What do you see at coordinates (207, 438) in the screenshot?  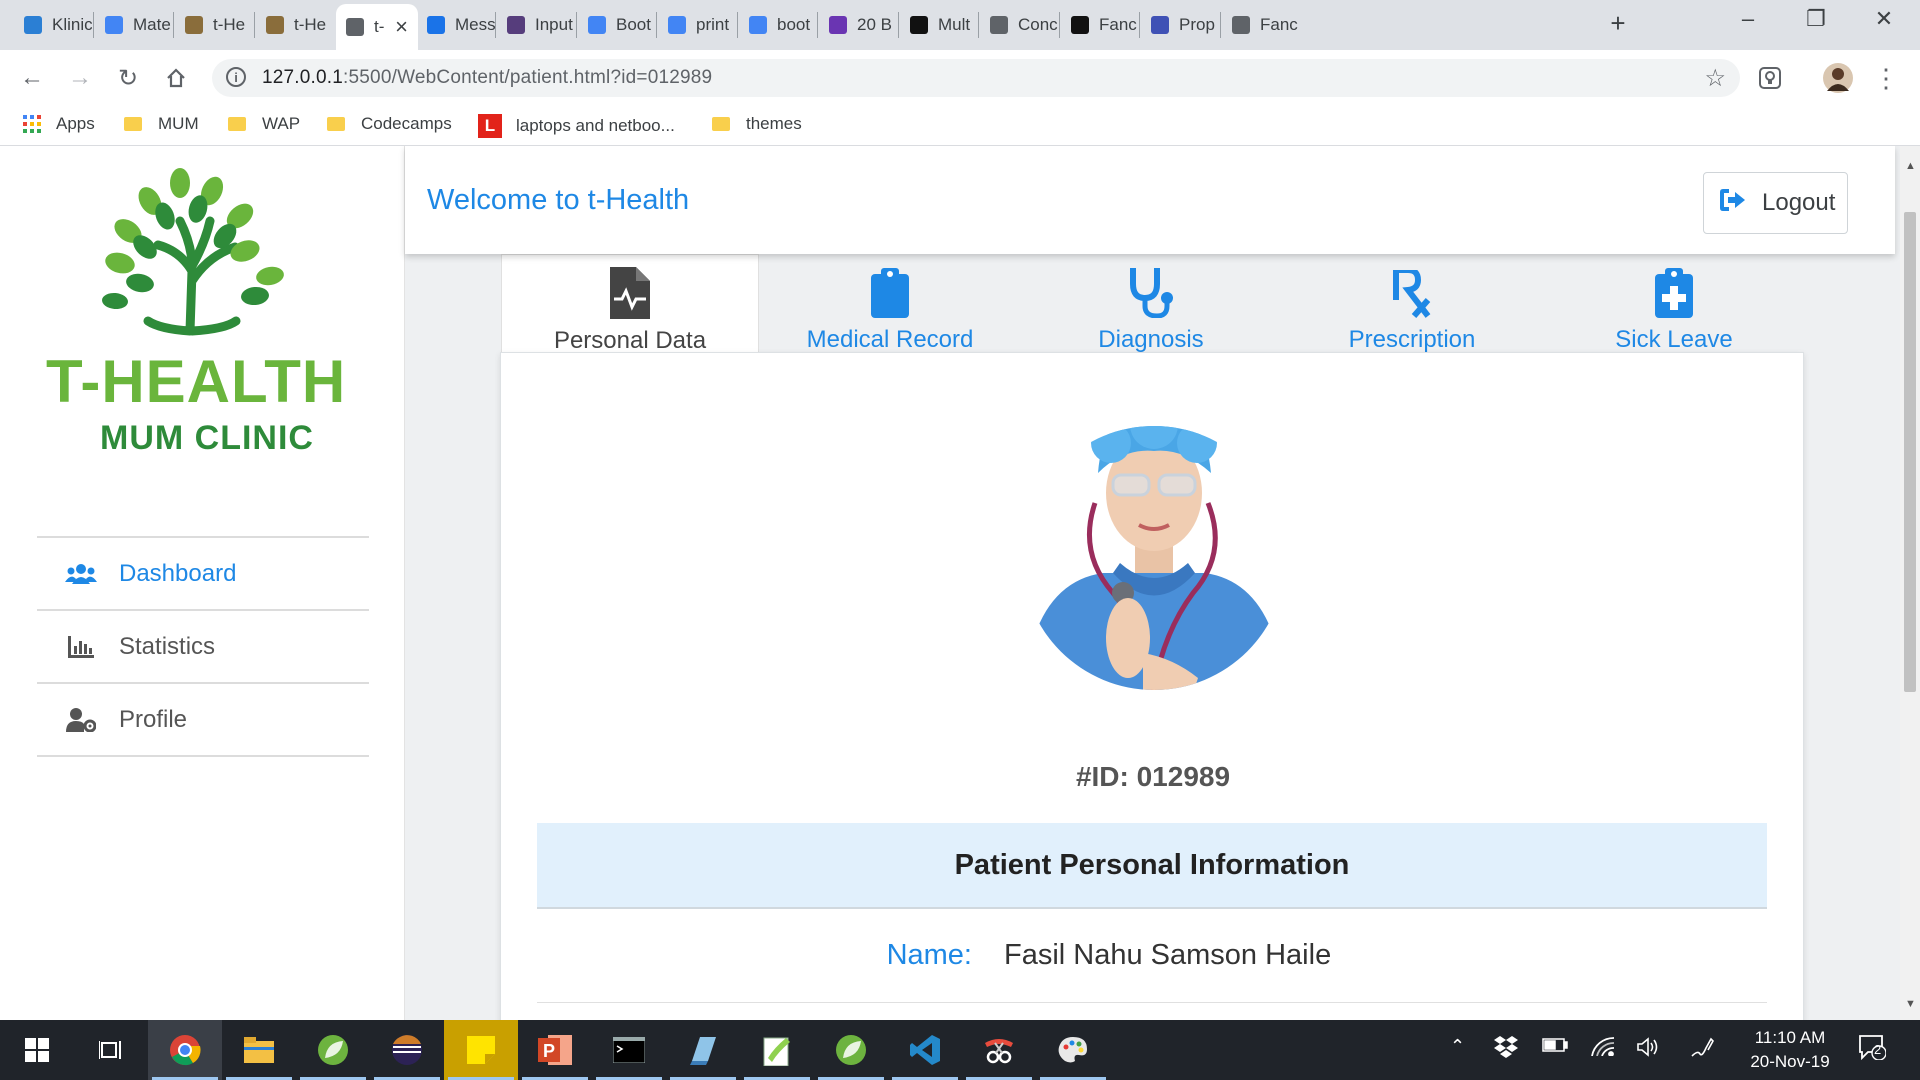 I see `brand-subtitle: MUM CLINIC` at bounding box center [207, 438].